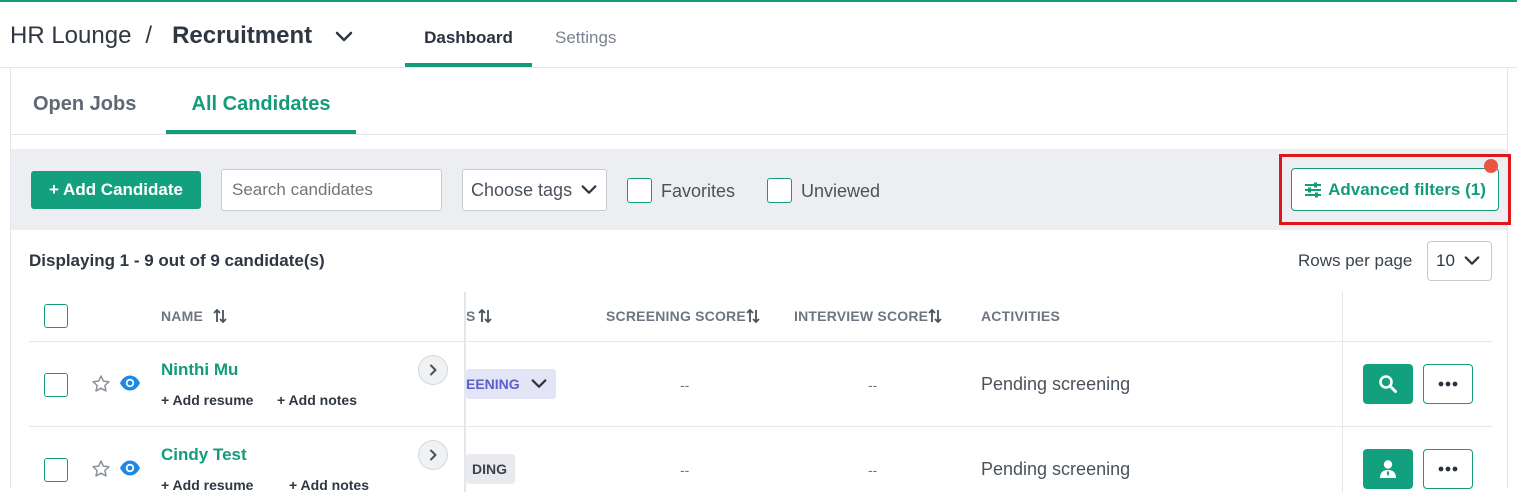 This screenshot has height=493, width=1517. Describe the element at coordinates (199, 370) in the screenshot. I see `candidate-name-link: Ninthi Mu` at that location.